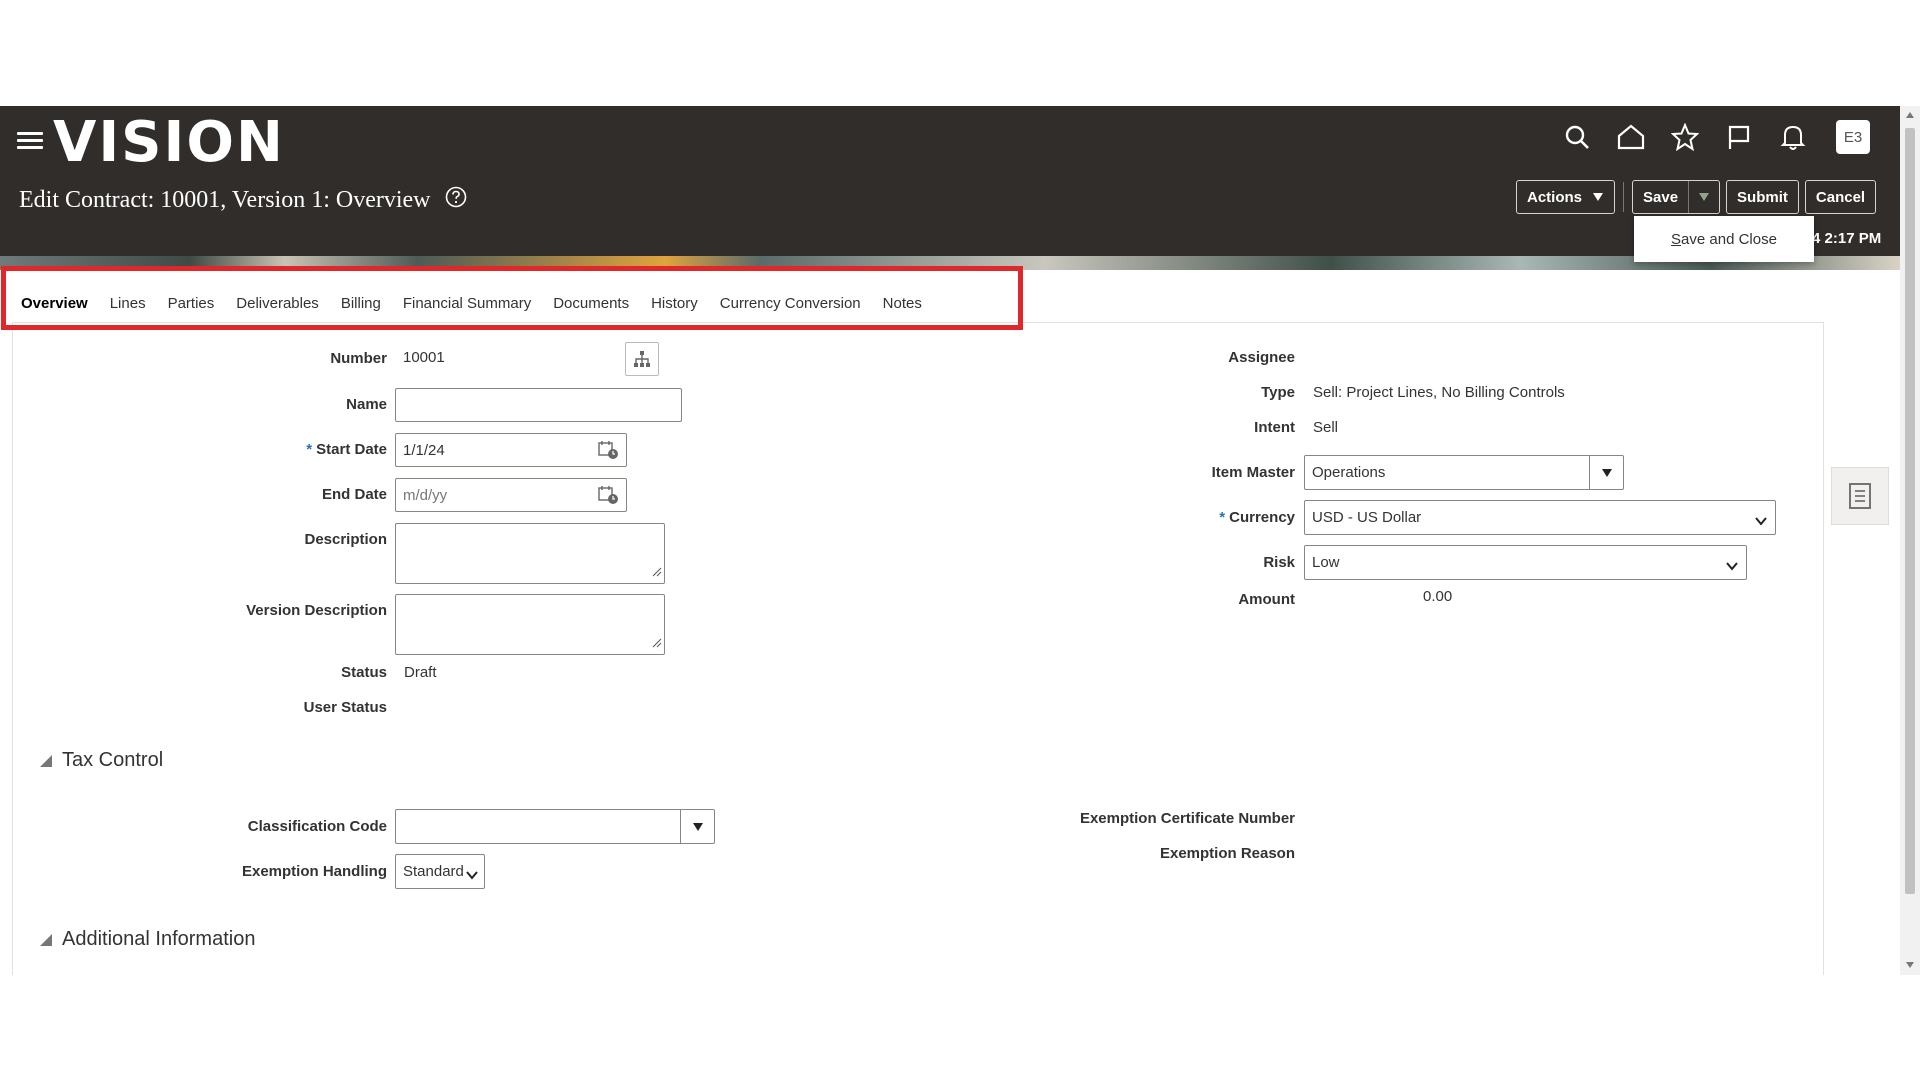 The height and width of the screenshot is (1080, 1920). I want to click on actions-button: Actions, so click(1565, 197).